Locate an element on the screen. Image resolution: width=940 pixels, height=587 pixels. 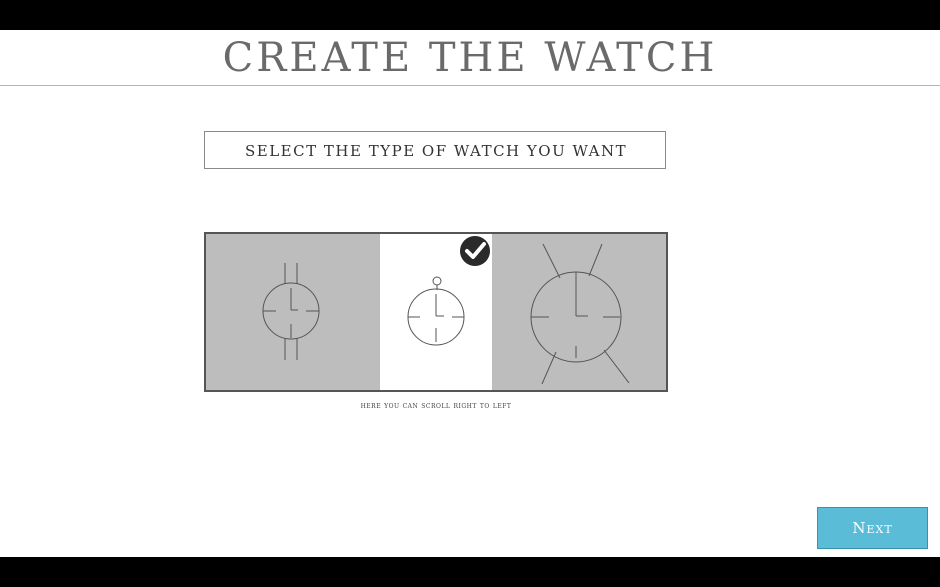
instruction-box: Select the type of watch you want is located at coordinates (435, 150).